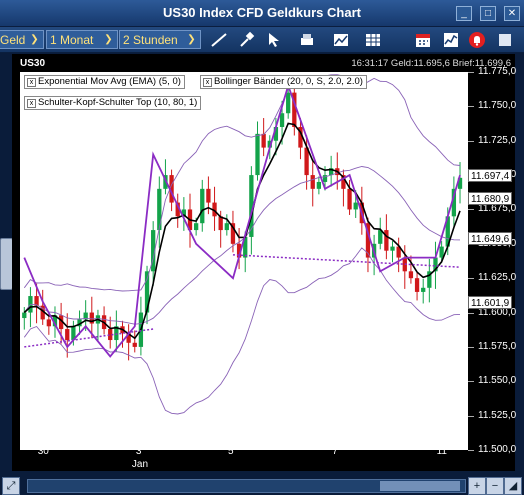  What do you see at coordinates (477, 39) in the screenshot?
I see `alarm-bell-icon` at bounding box center [477, 39].